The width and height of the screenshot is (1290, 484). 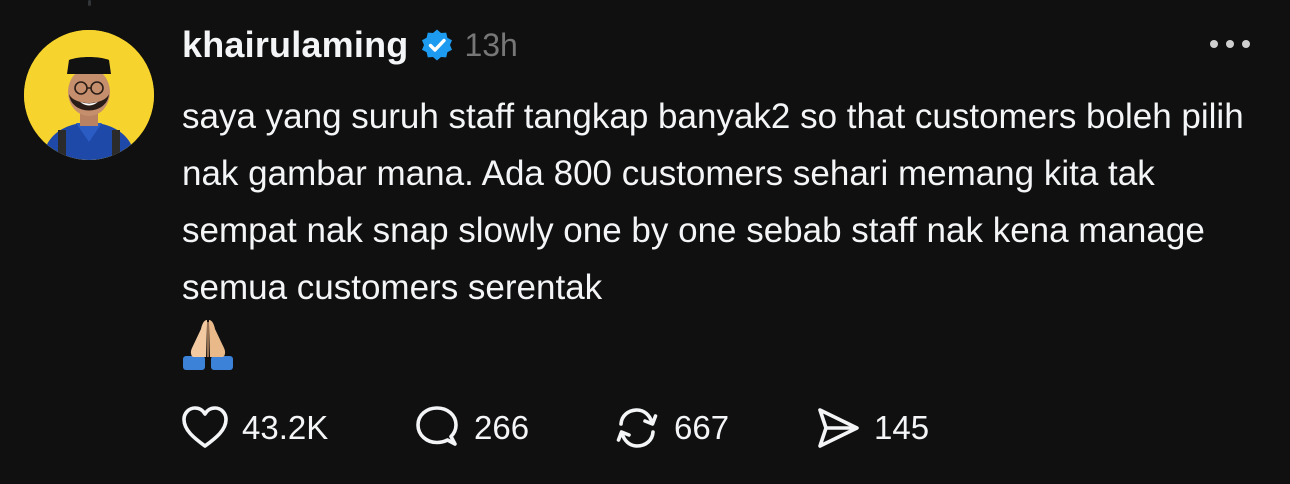 I want to click on reply-button: 266, so click(x=470, y=428).